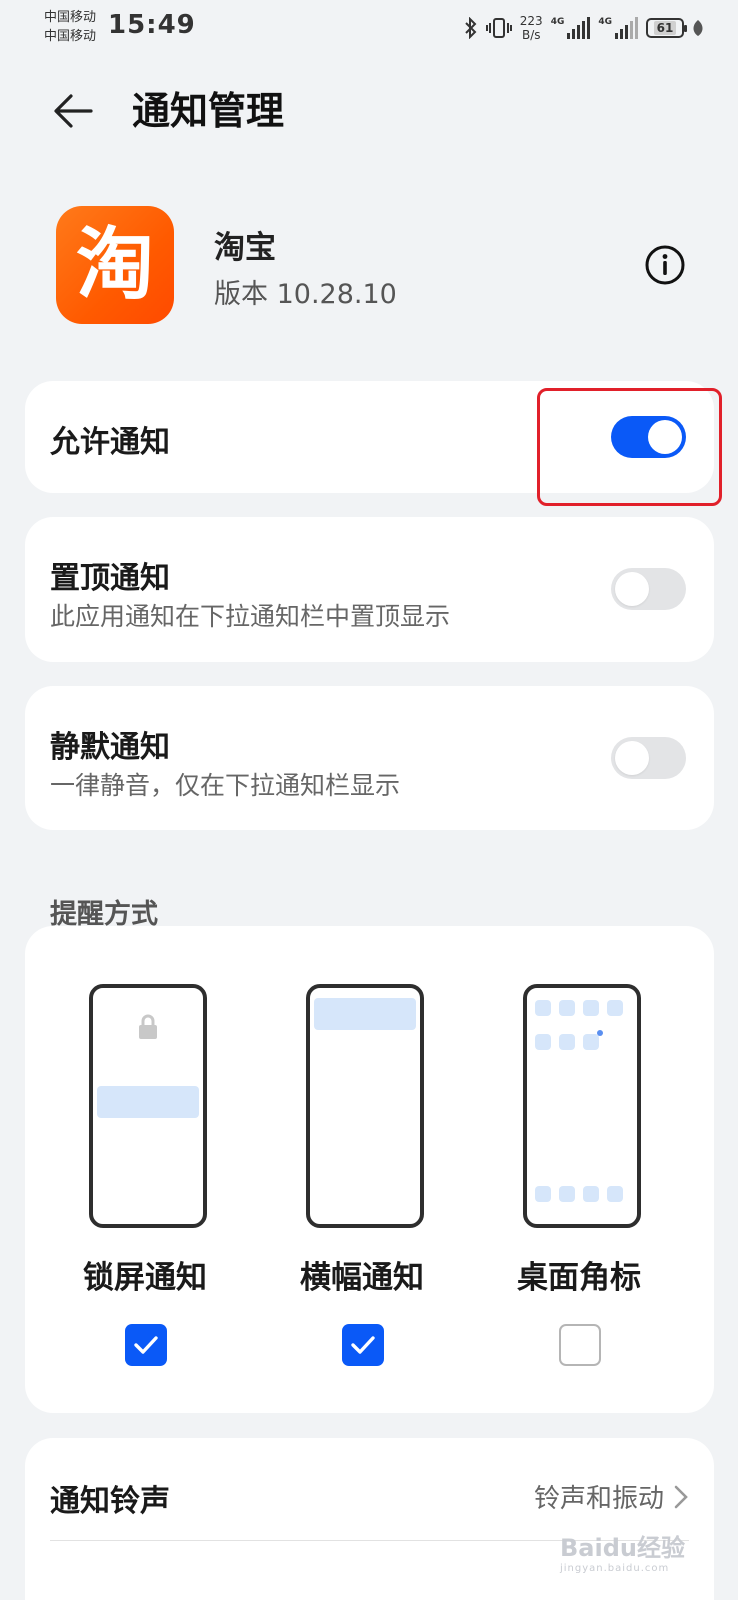  I want to click on battery-level: 61, so click(665, 28).